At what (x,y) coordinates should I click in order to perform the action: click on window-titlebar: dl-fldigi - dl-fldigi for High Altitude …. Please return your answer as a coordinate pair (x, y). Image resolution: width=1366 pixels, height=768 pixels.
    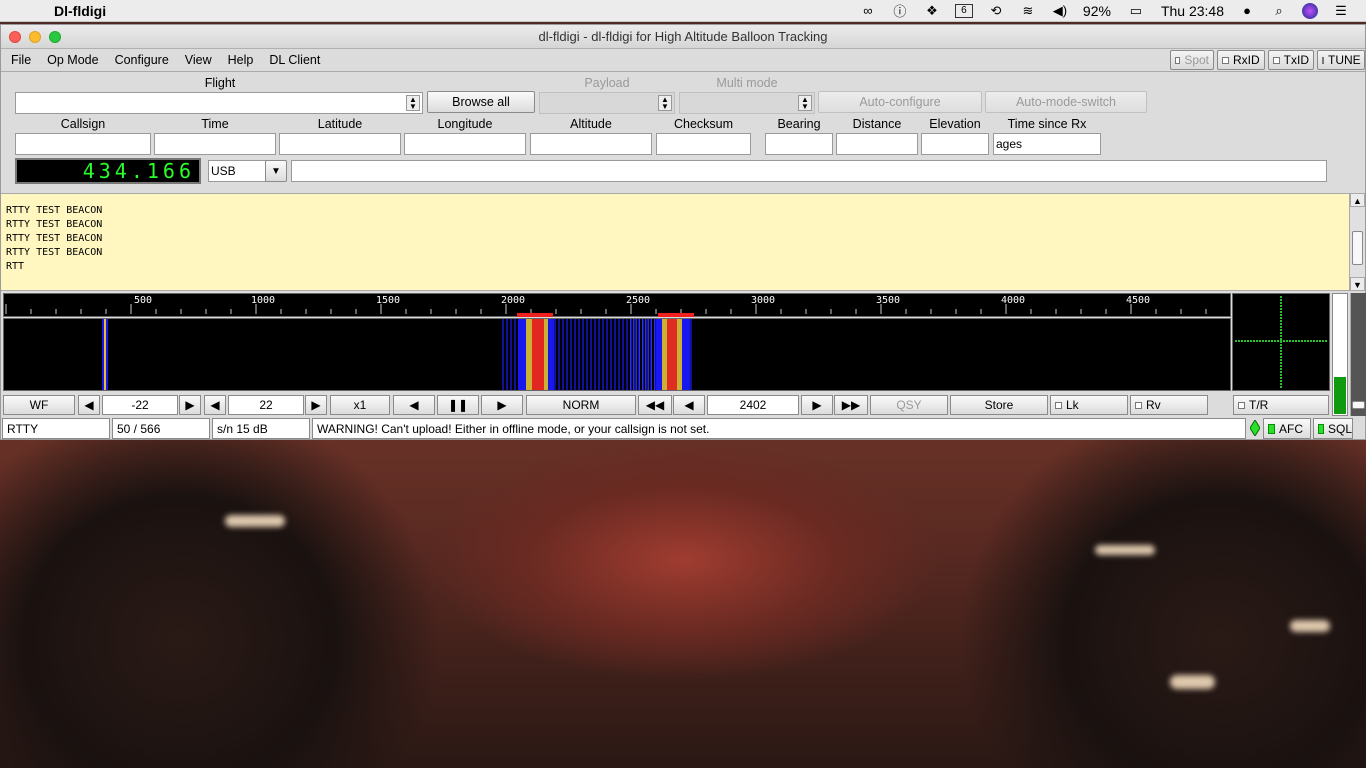
    Looking at the image, I should click on (683, 37).